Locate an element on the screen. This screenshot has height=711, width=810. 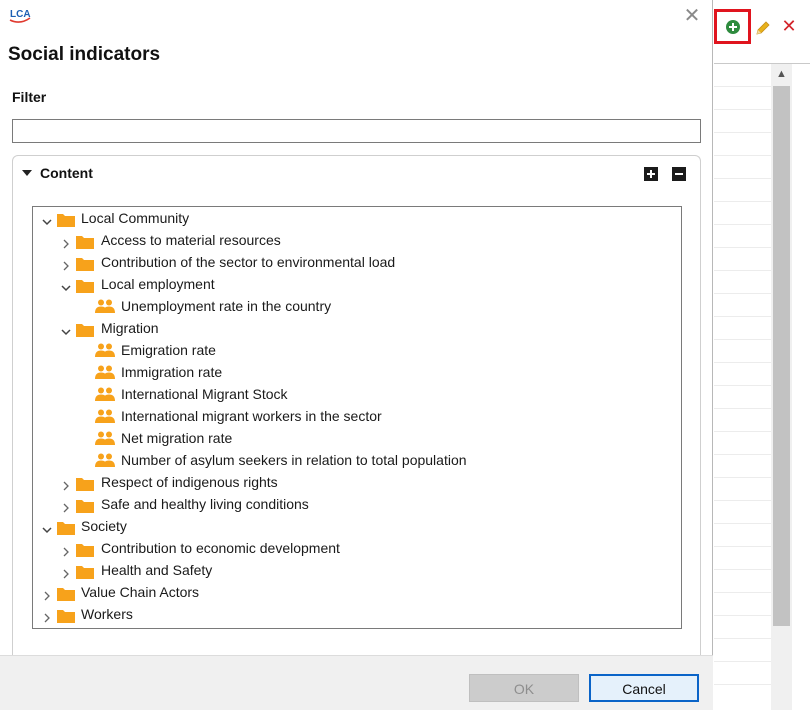
content-label: Content is located at coordinates (66, 173).